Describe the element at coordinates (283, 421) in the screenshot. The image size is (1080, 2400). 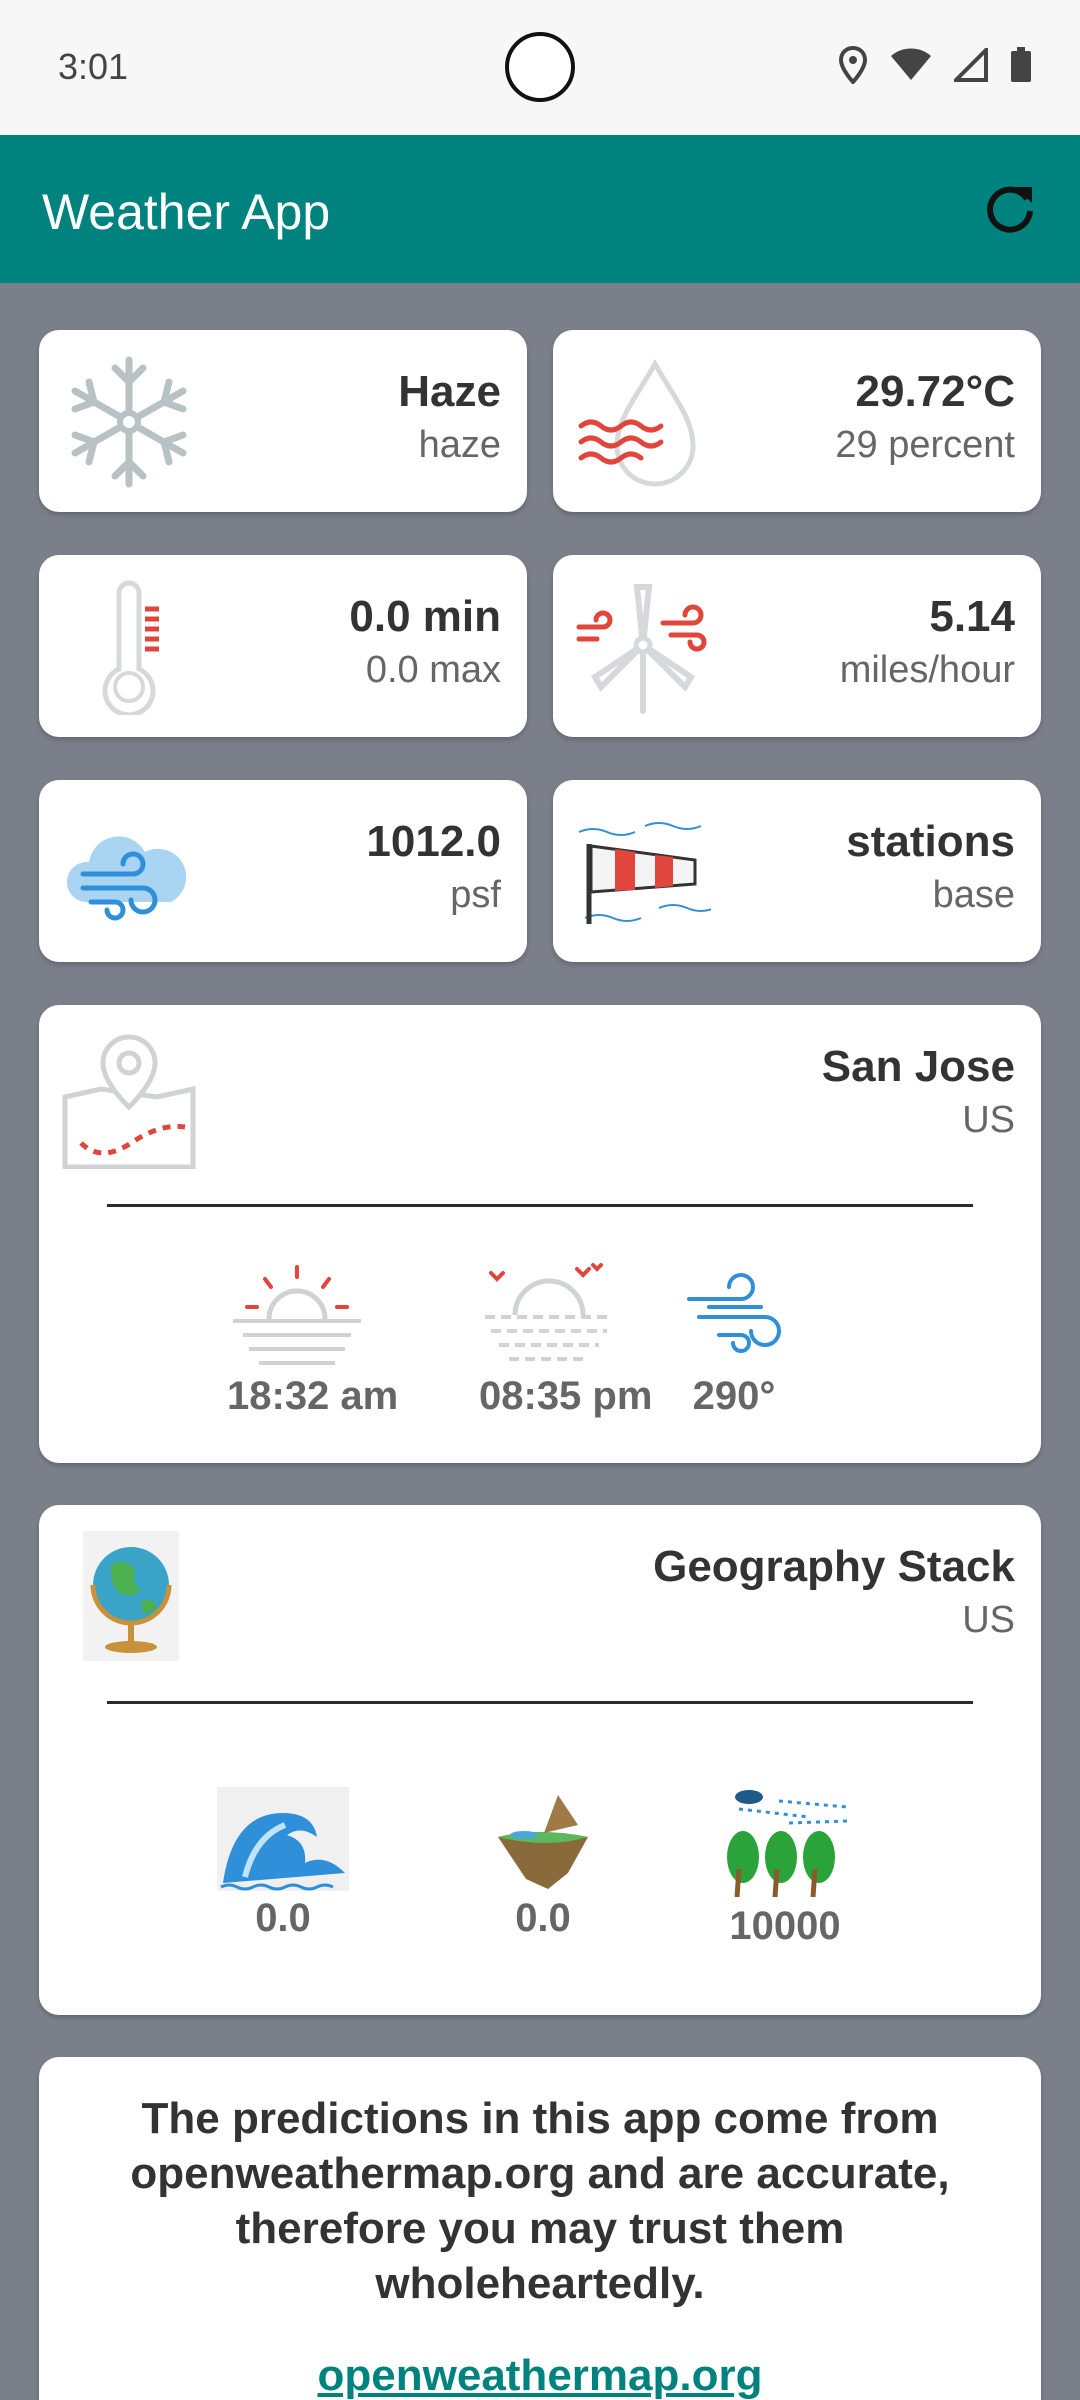
I see `condition-card: Haze haze` at that location.